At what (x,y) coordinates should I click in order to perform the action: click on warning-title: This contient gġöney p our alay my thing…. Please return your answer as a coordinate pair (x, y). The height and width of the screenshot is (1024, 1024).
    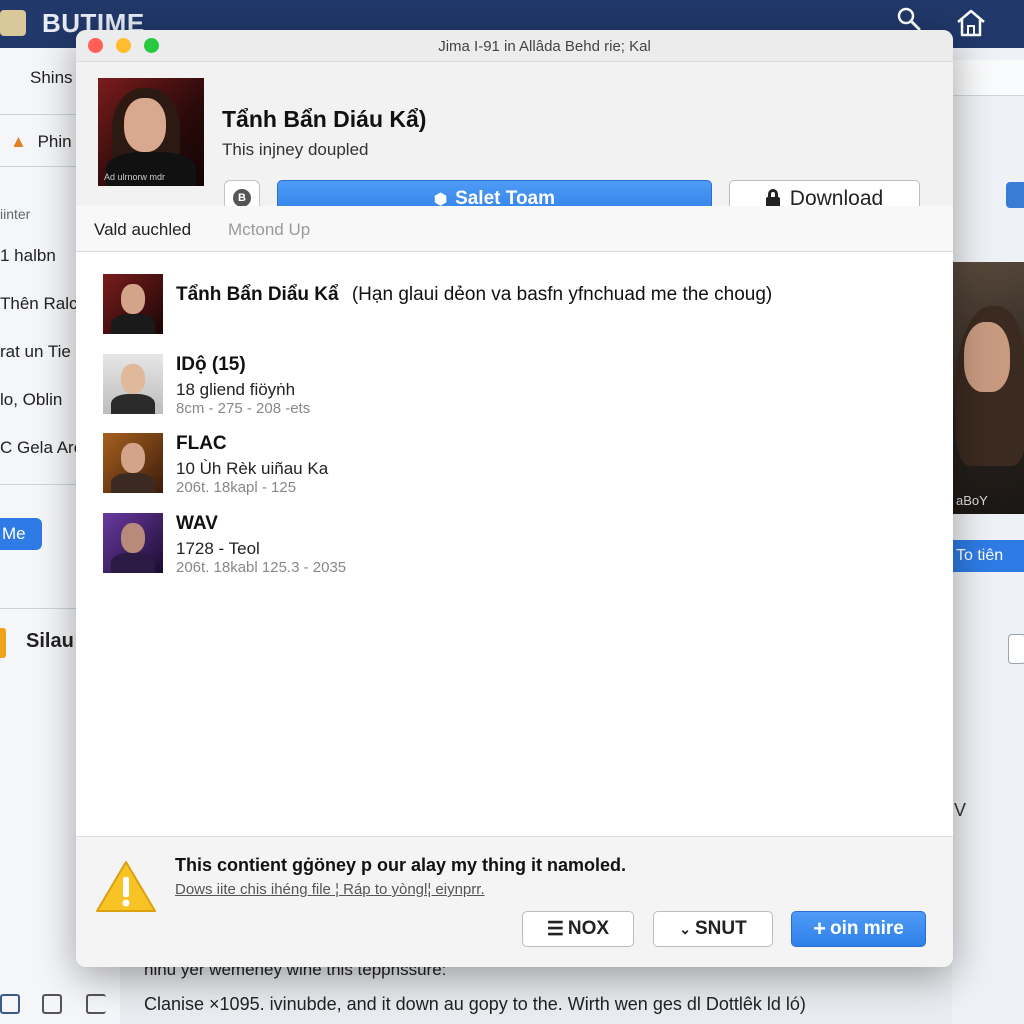
    Looking at the image, I should click on (401, 865).